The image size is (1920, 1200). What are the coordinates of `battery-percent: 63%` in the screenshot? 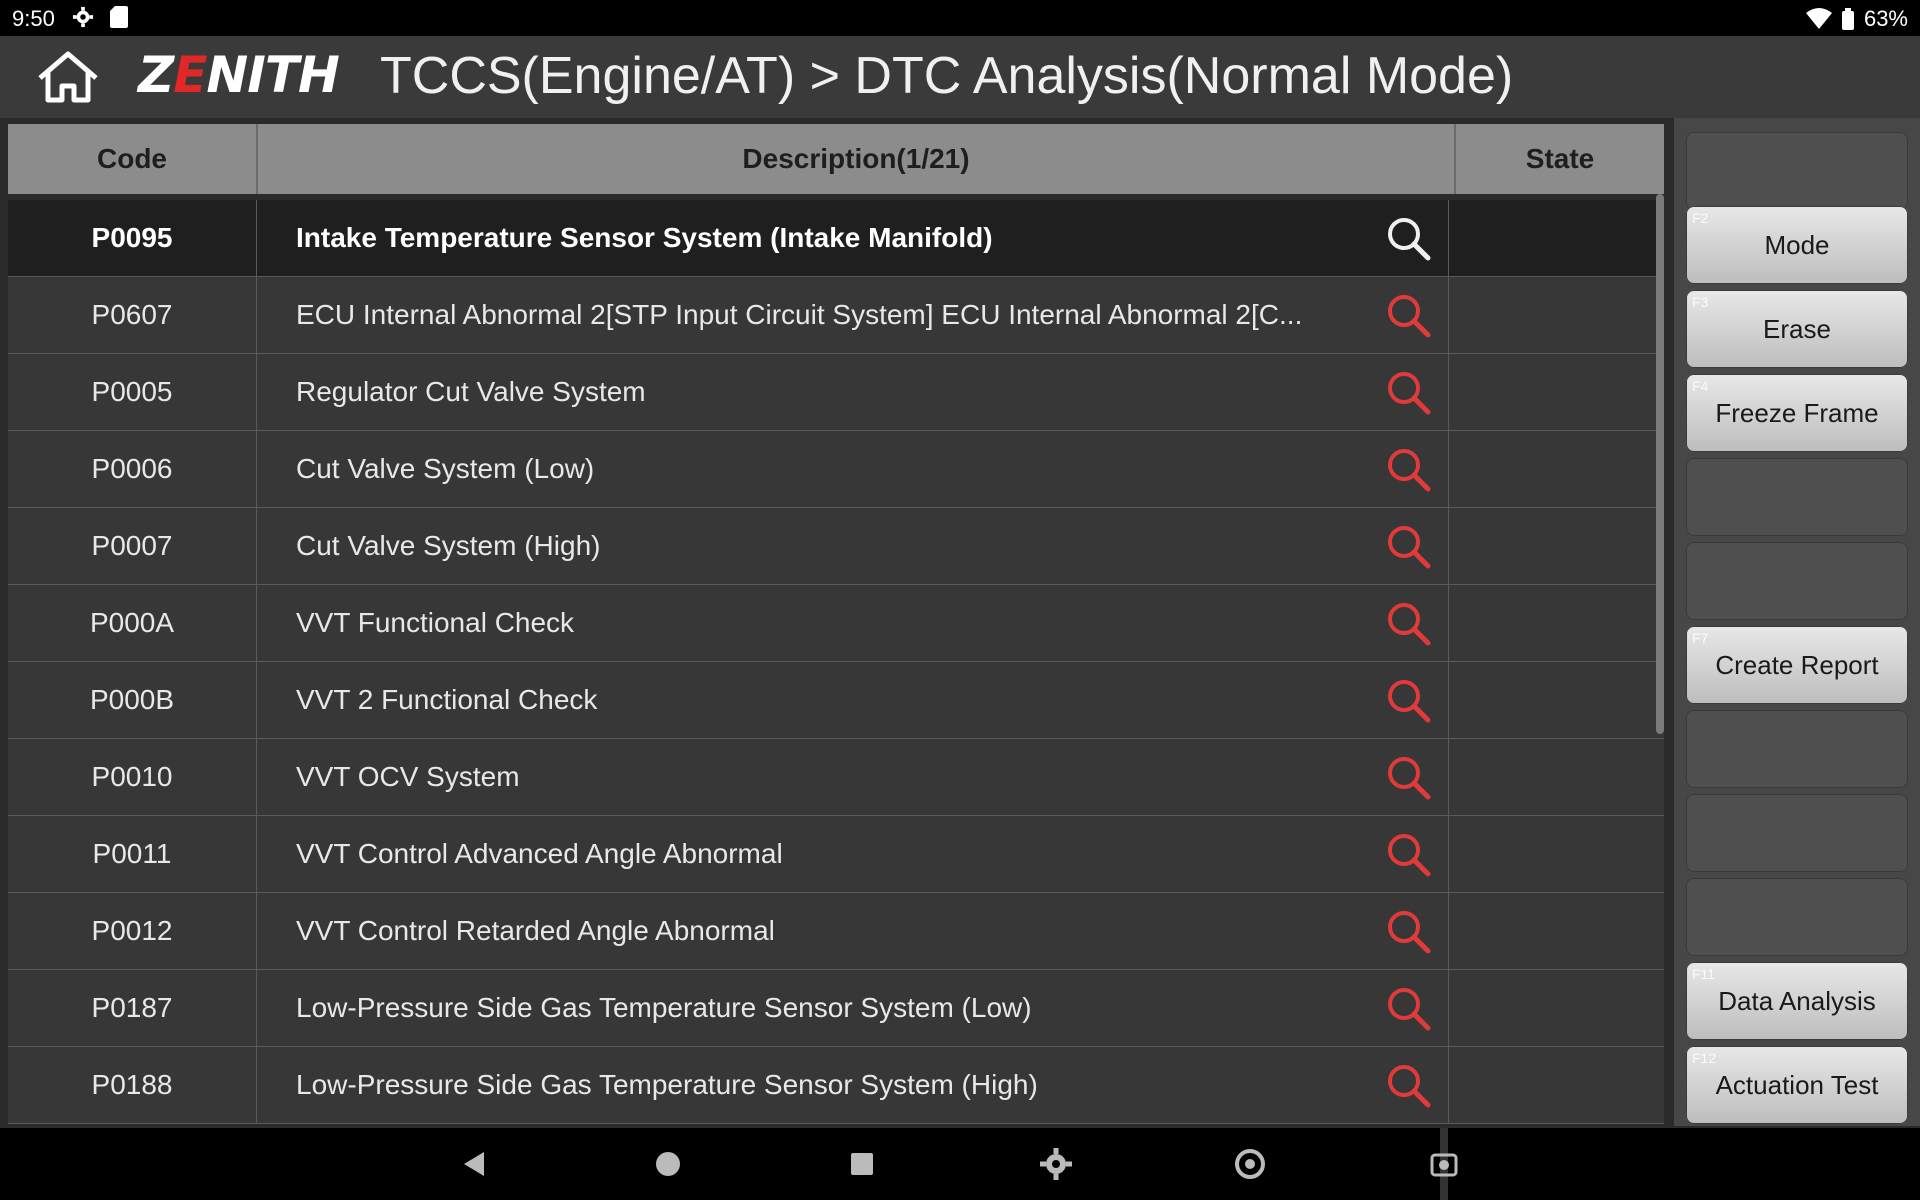 It's located at (1885, 18).